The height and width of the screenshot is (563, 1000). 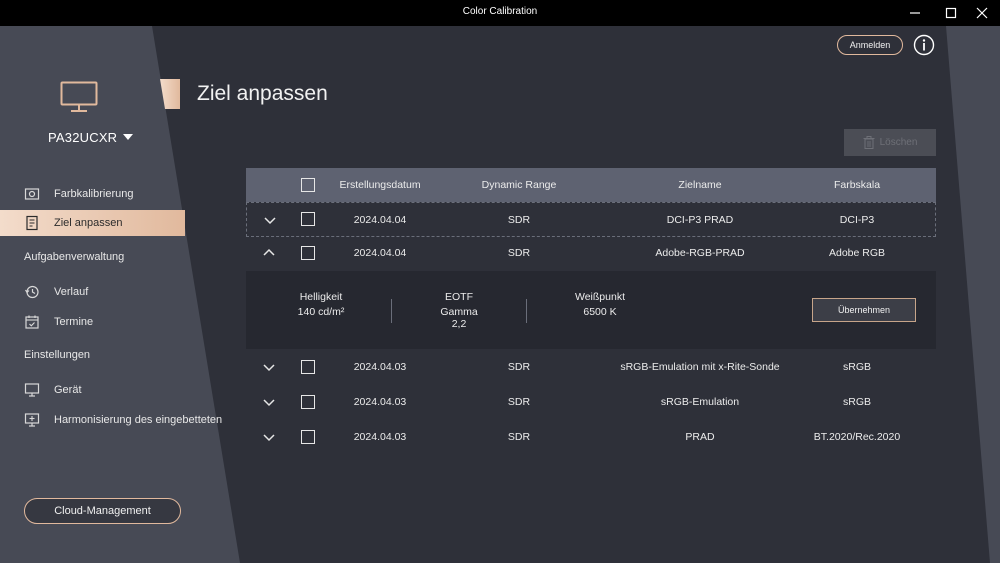 I want to click on apply-button: Übernehmen, so click(x=864, y=310).